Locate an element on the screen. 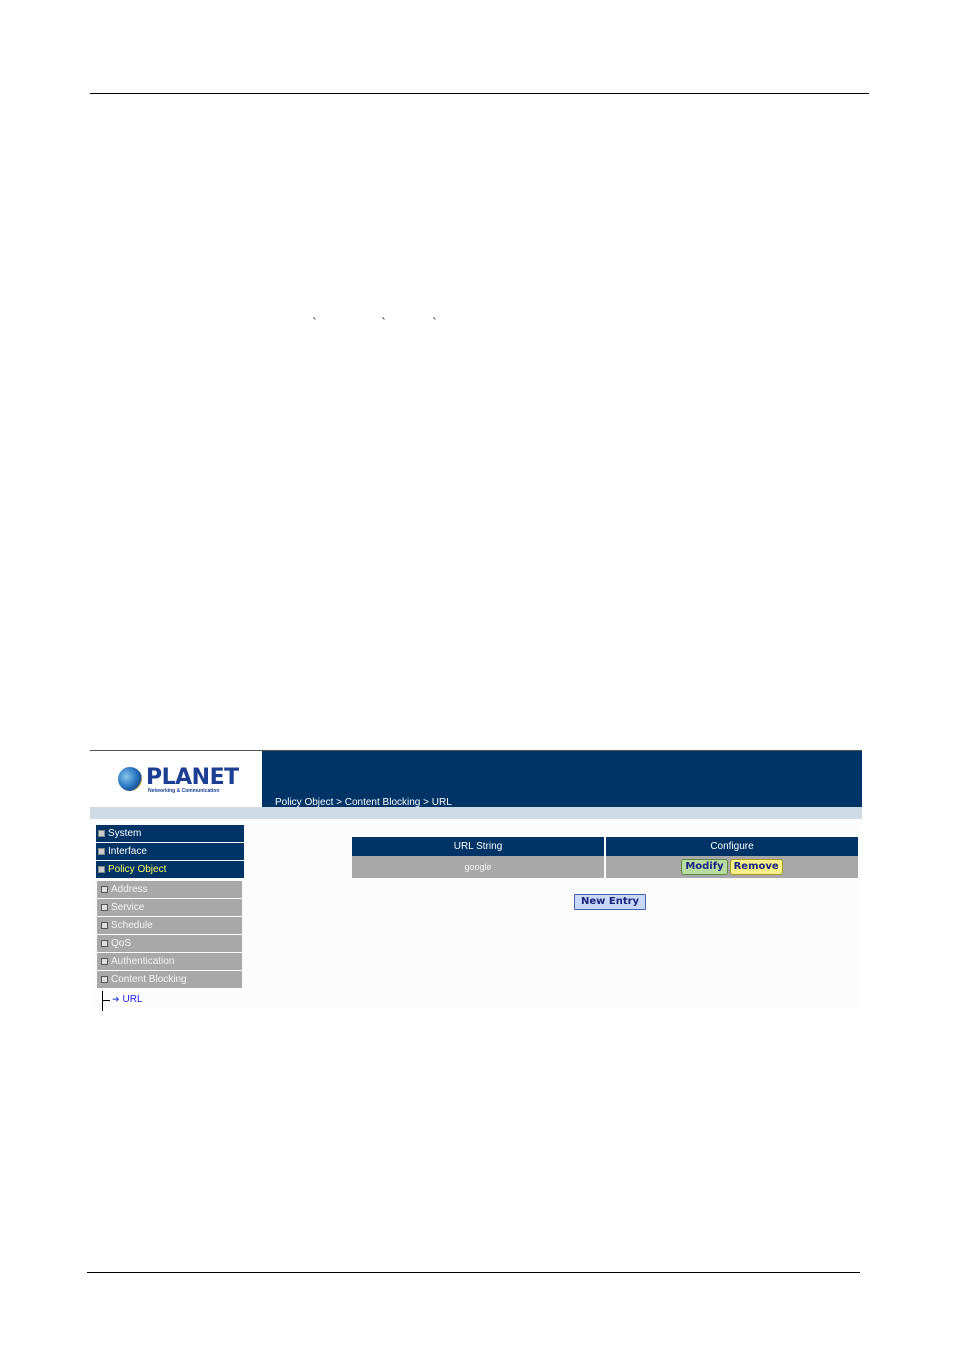  sidebar-subitem-qos: QoS is located at coordinates (169, 943).